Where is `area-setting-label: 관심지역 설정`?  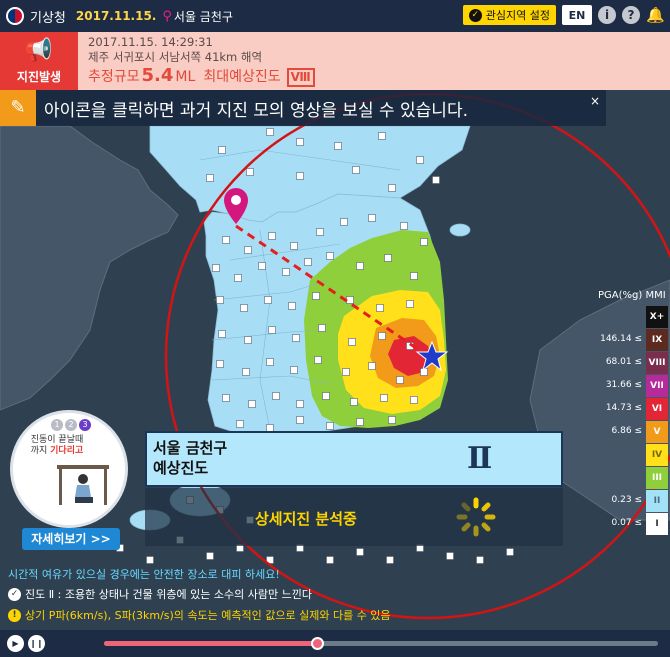
area-setting-label: 관심지역 설정 is located at coordinates (517, 15).